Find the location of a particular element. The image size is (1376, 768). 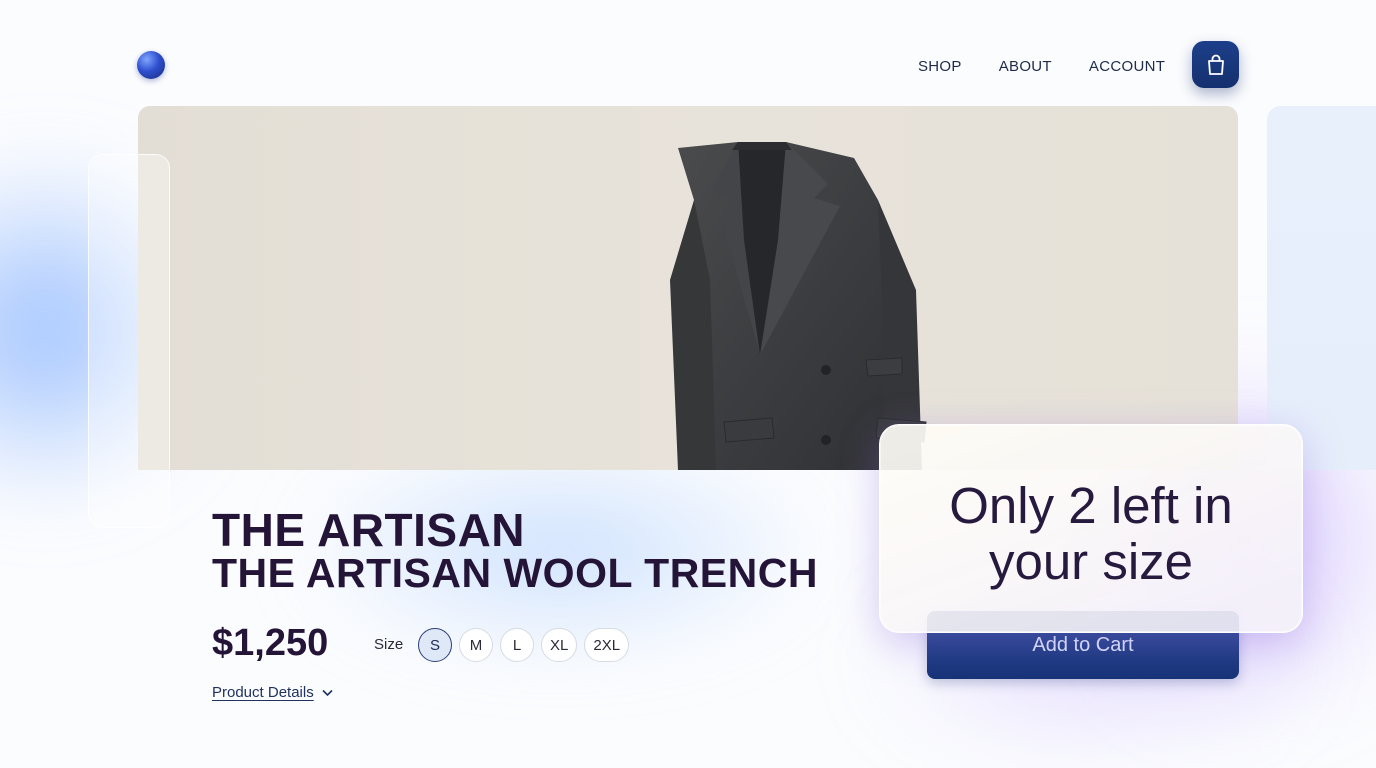

nav-account: ACCOUNT is located at coordinates (1127, 66).